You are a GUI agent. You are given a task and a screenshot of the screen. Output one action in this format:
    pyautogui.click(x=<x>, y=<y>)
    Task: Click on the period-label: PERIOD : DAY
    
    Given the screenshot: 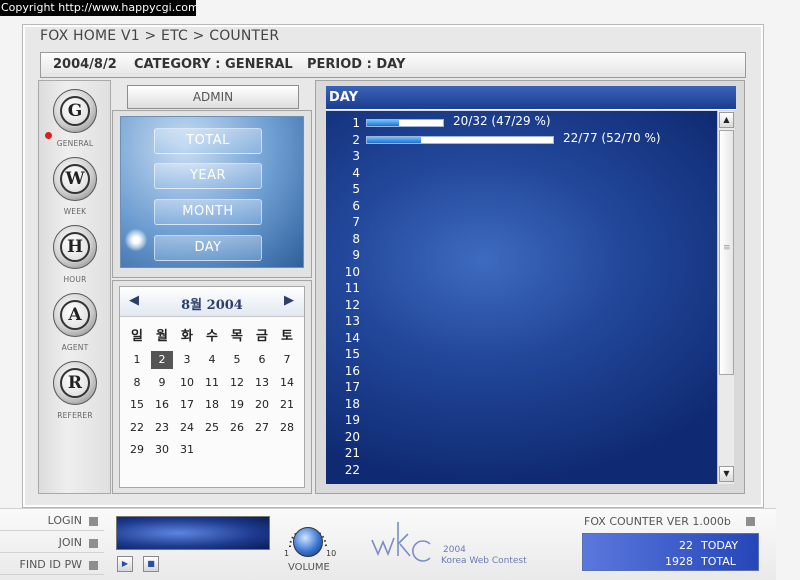 What is the action you would take?
    pyautogui.click(x=356, y=64)
    